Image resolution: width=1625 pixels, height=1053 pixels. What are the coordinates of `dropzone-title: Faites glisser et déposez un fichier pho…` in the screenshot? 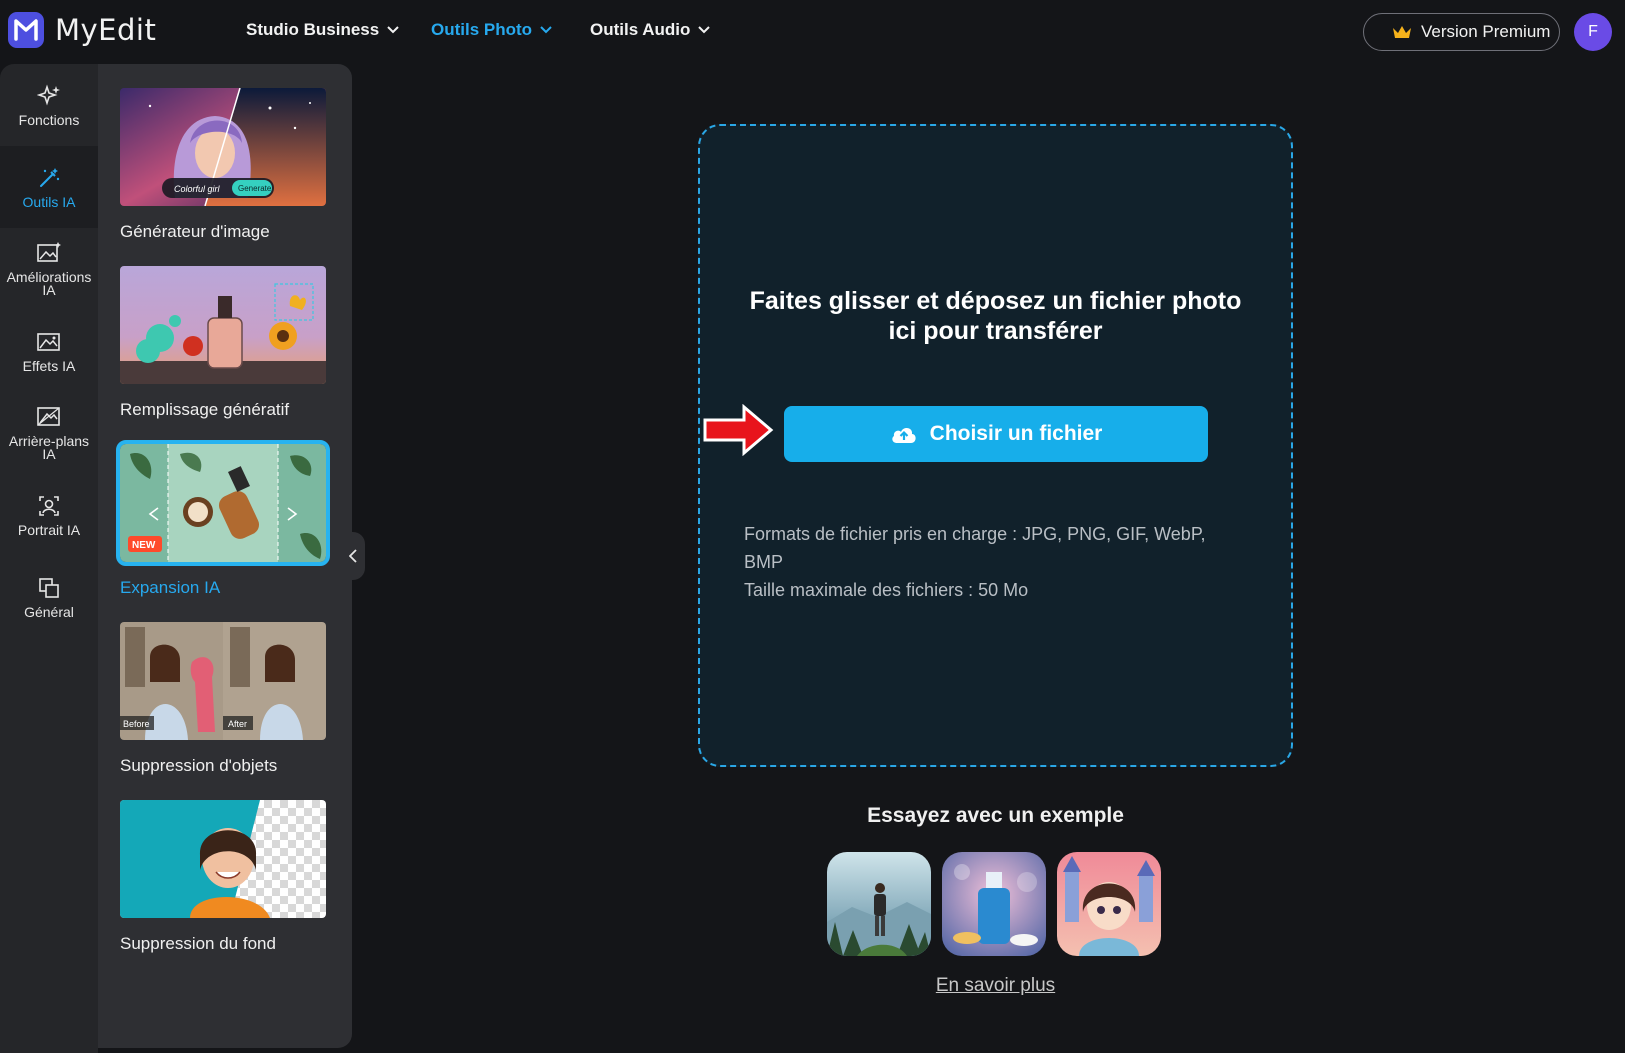 It's located at (995, 316).